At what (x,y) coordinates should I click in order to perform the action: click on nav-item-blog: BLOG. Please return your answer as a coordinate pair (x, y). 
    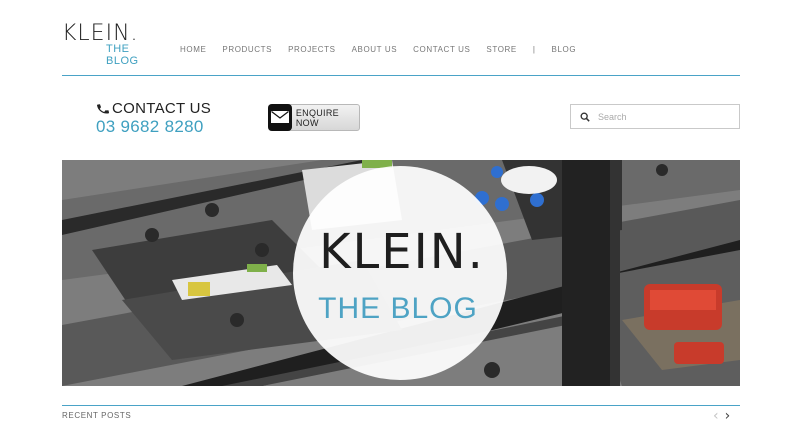
    Looking at the image, I should click on (564, 49).